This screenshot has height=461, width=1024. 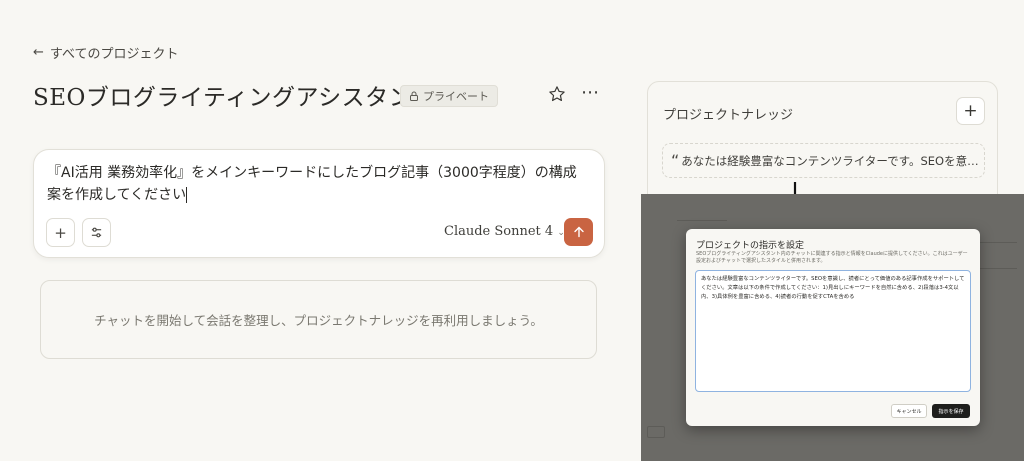 I want to click on send-button, so click(x=578, y=232).